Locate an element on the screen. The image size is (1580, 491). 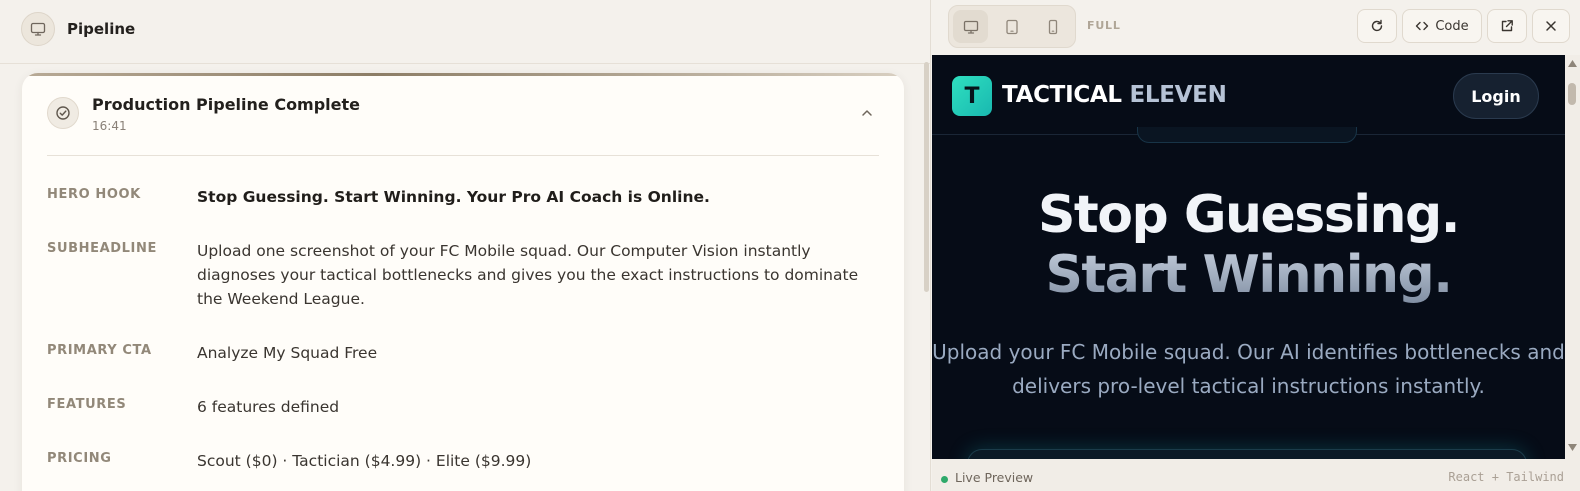
scroll-down-arrow-icon is located at coordinates (1572, 447).